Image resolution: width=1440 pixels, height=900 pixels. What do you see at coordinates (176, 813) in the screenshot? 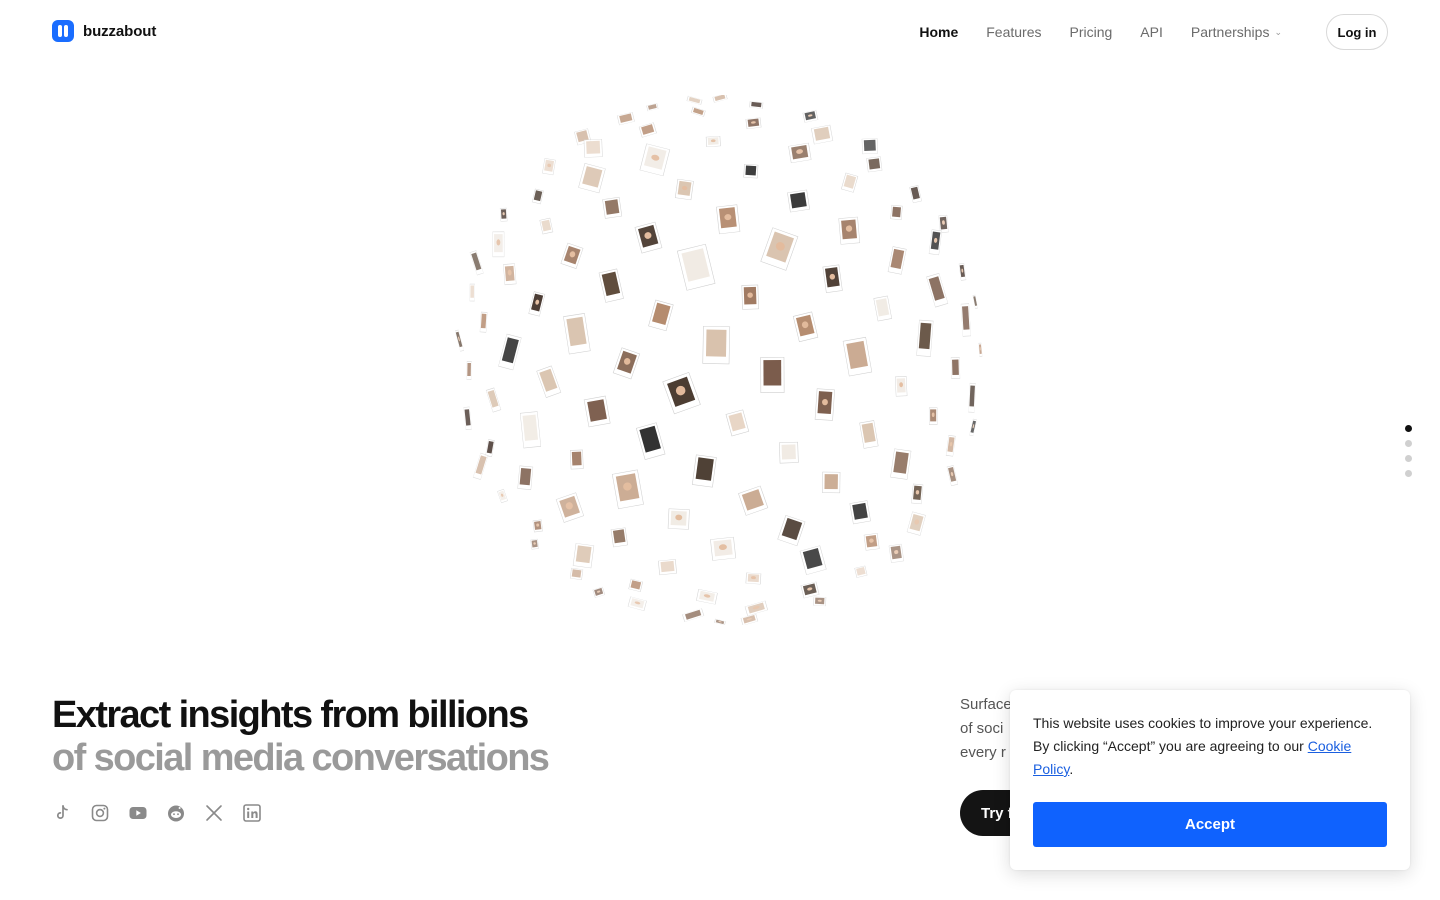
I see `reddit-icon` at bounding box center [176, 813].